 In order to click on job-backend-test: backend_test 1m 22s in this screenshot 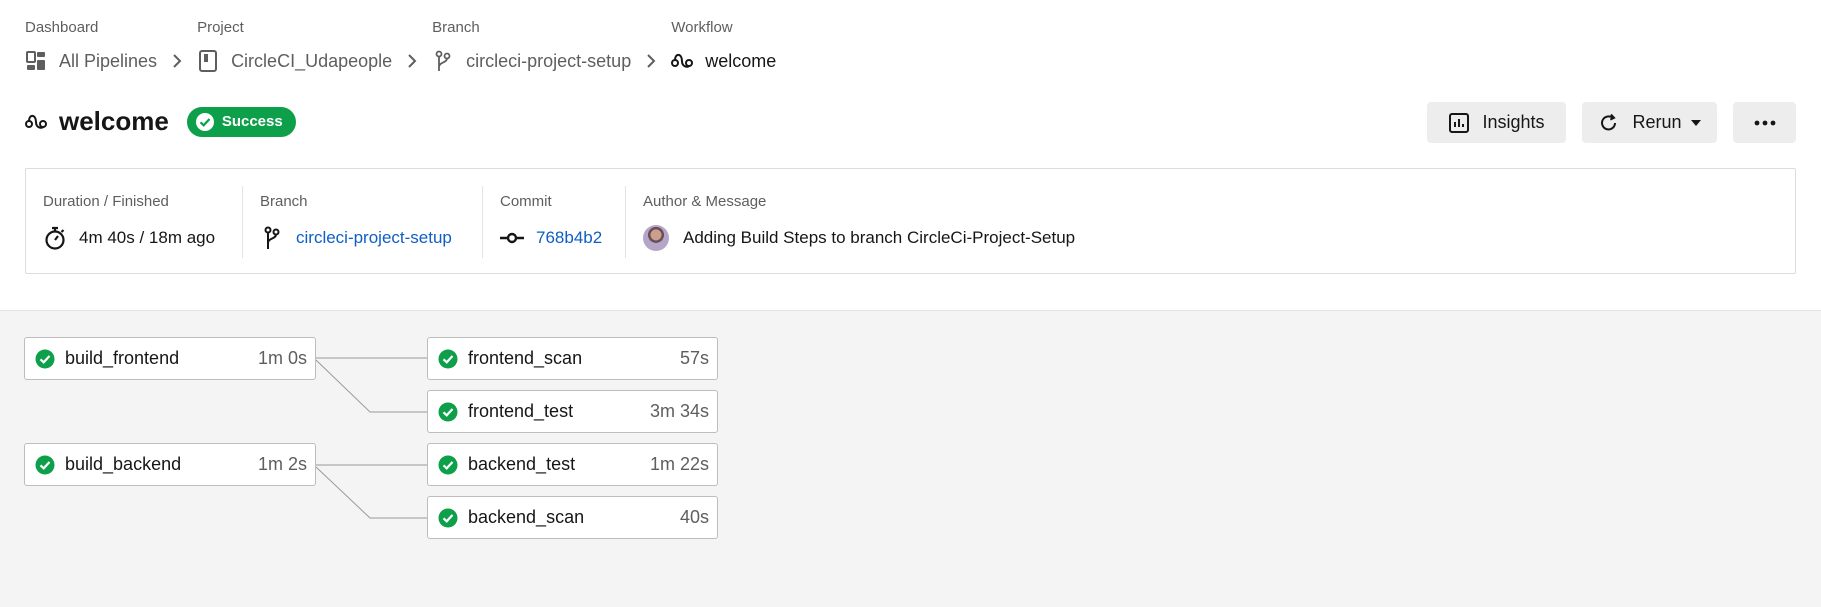, I will do `click(572, 464)`.